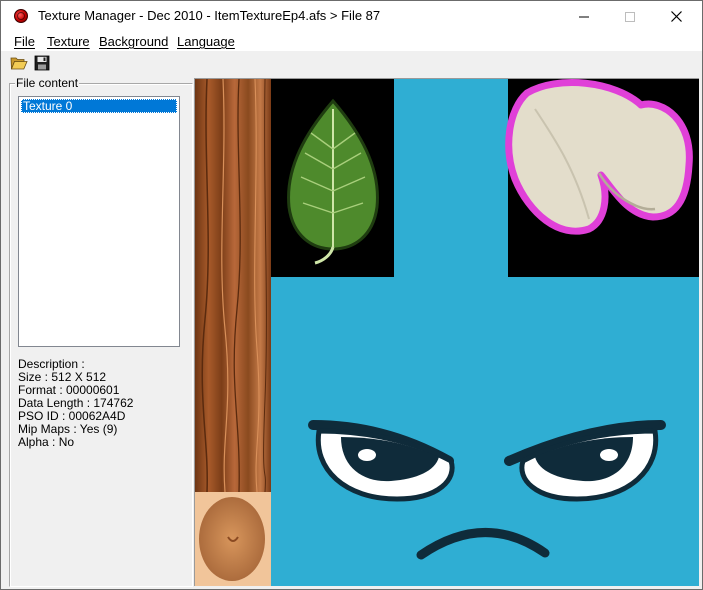 This screenshot has height=590, width=703. Describe the element at coordinates (47, 83) in the screenshot. I see `file-content-label: File content` at that location.